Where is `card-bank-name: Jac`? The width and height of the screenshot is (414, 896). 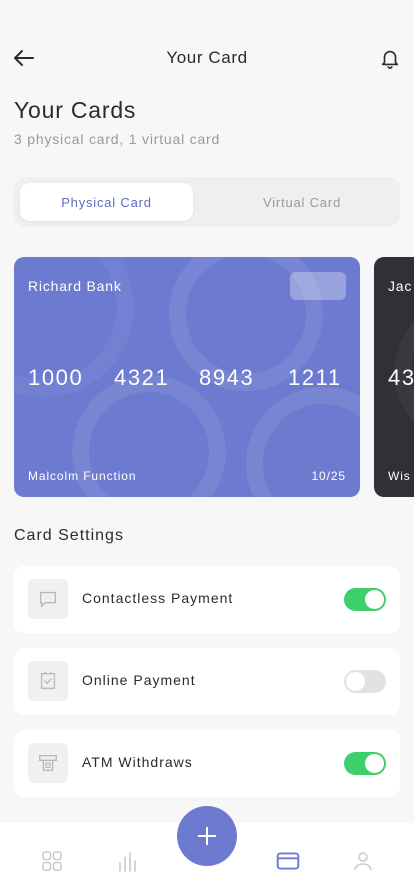 card-bank-name: Jac is located at coordinates (400, 286).